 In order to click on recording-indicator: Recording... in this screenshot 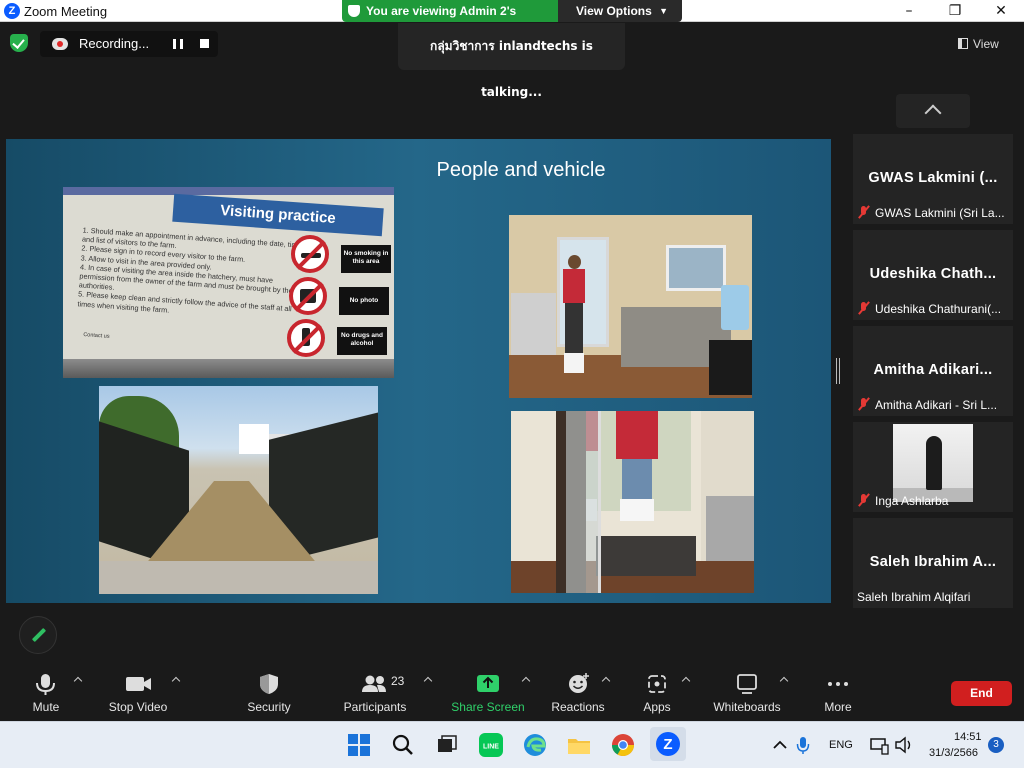, I will do `click(129, 44)`.